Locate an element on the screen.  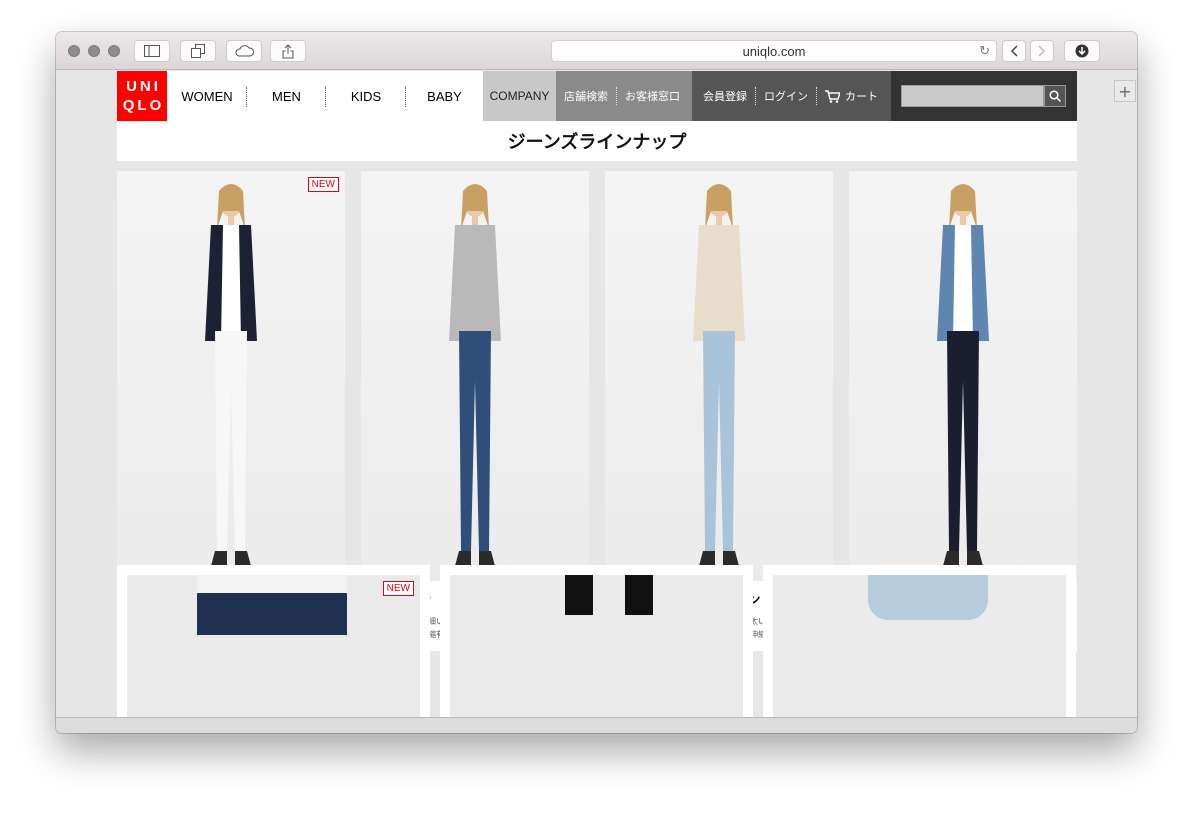
share-button is located at coordinates (288, 51).